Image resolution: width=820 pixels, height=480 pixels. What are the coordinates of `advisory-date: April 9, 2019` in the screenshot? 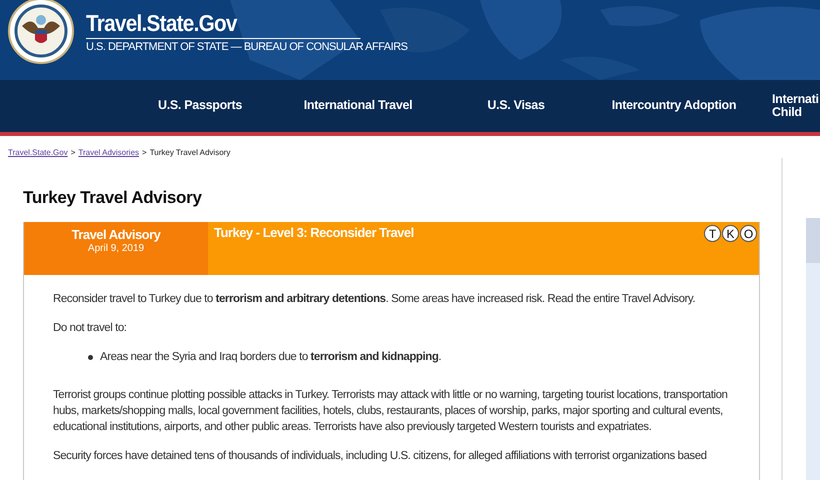 It's located at (116, 248).